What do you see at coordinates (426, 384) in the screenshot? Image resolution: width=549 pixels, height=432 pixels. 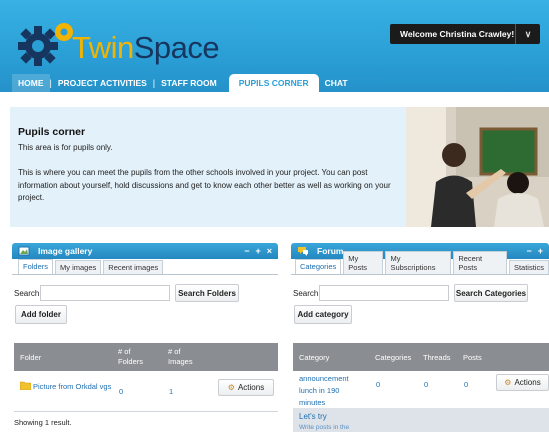 I see `threads-count: 0` at bounding box center [426, 384].